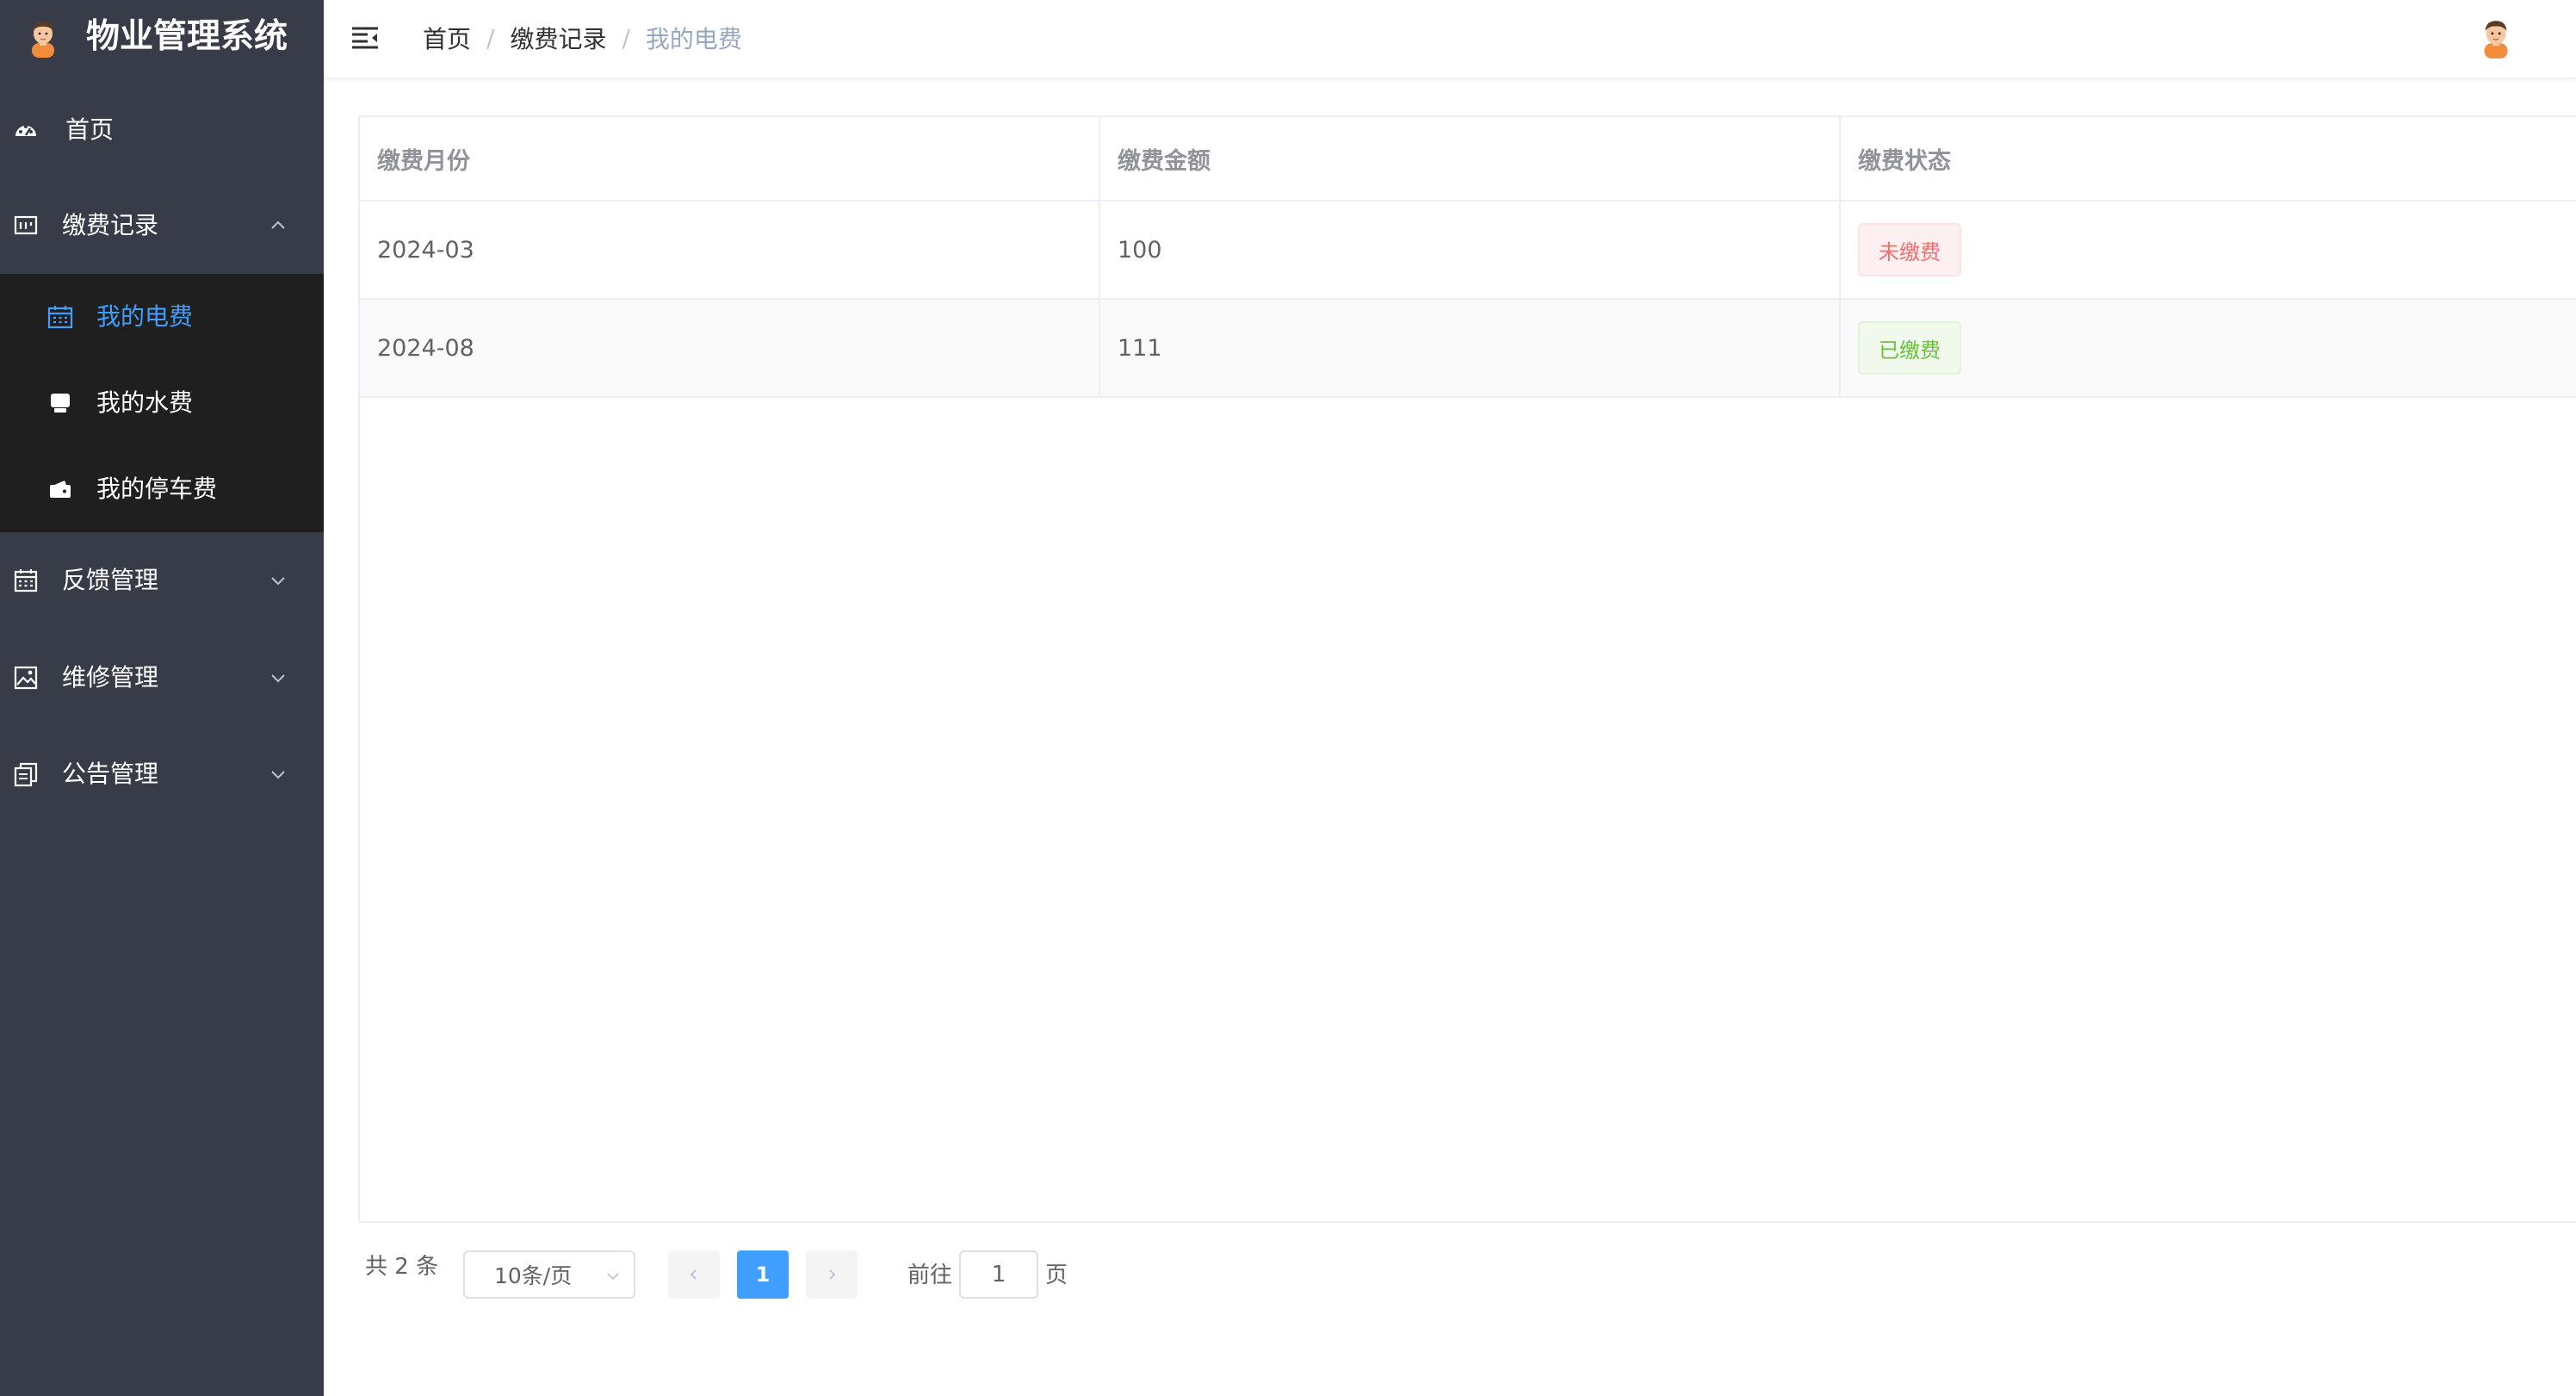 The image size is (2576, 1396). What do you see at coordinates (1904, 161) in the screenshot?
I see `column-header-status: 缴费状态` at bounding box center [1904, 161].